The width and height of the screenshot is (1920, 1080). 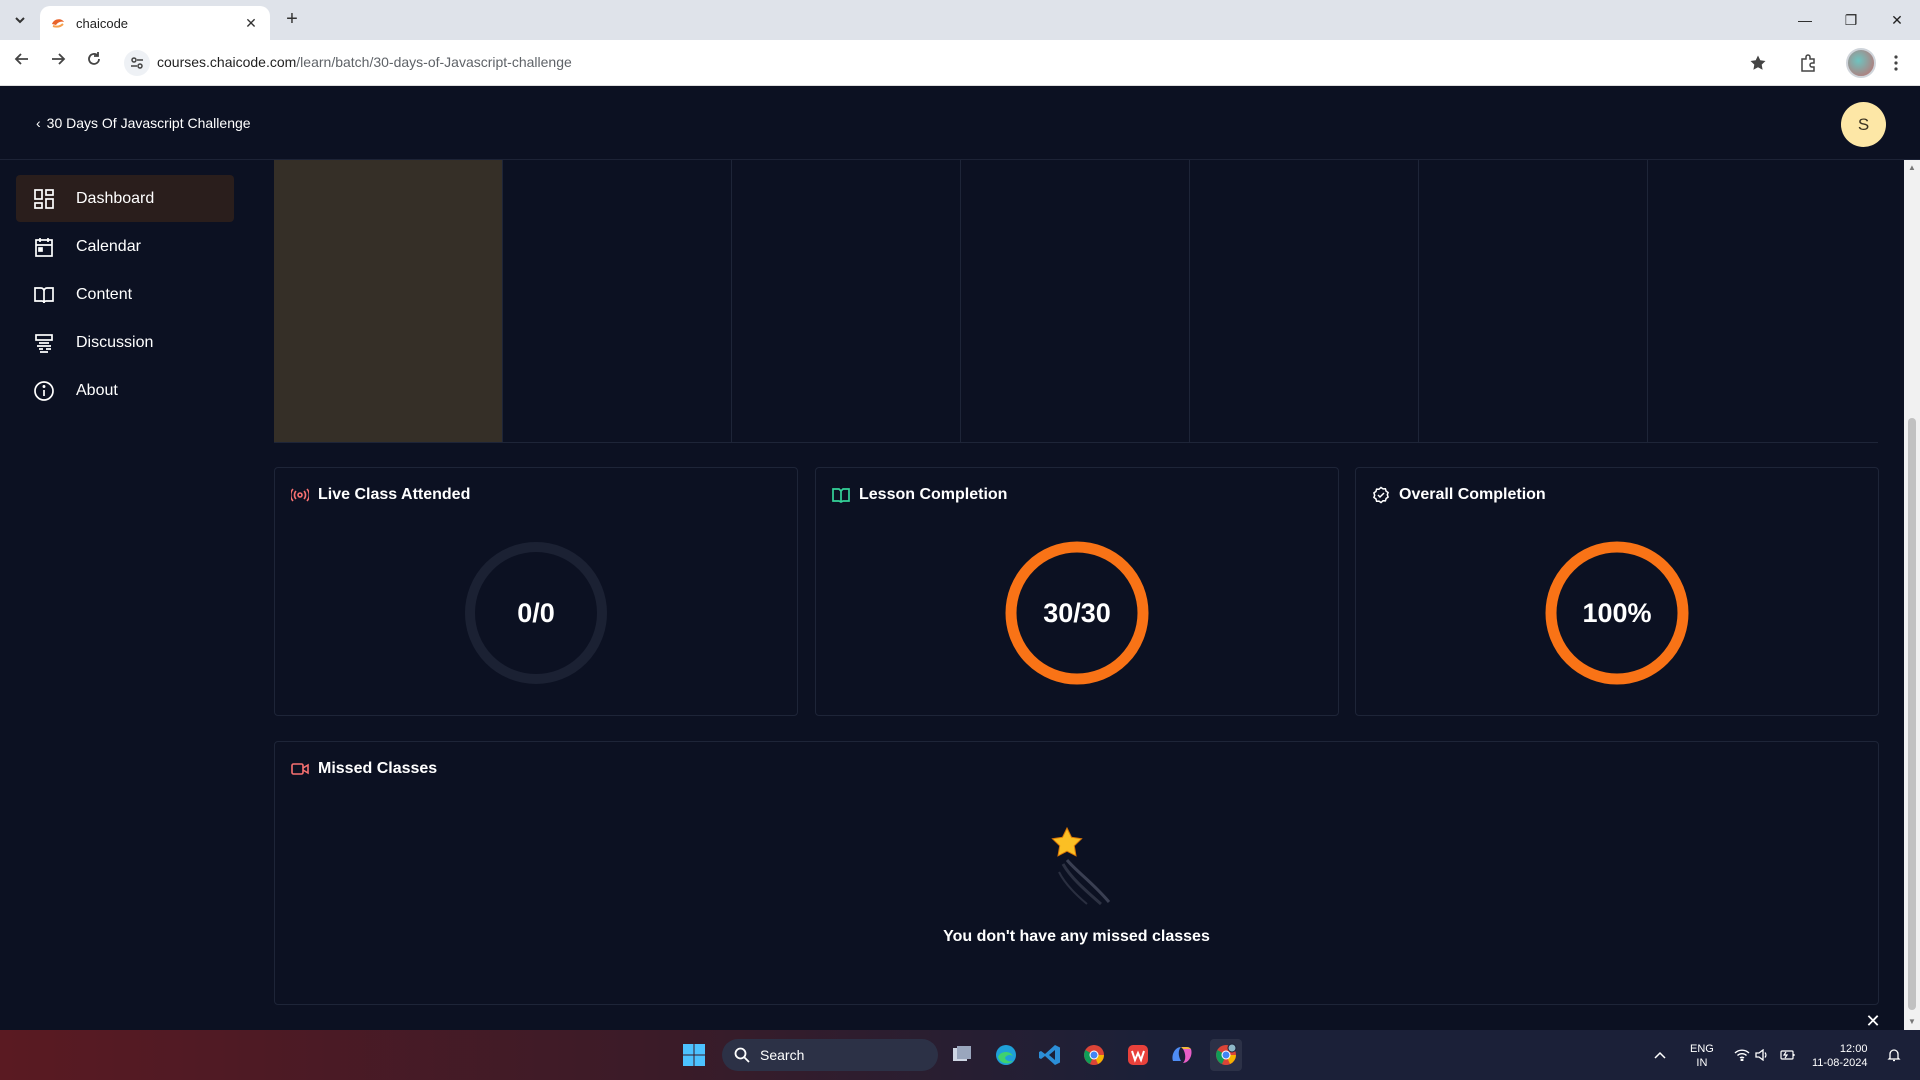 What do you see at coordinates (1226, 1055) in the screenshot?
I see `chrome-active-icon` at bounding box center [1226, 1055].